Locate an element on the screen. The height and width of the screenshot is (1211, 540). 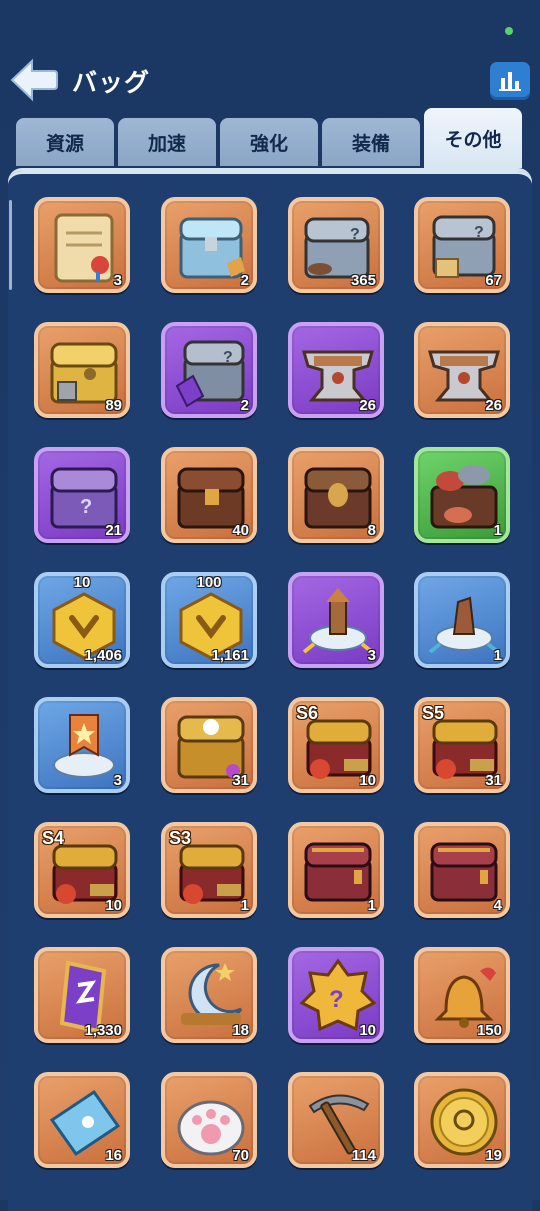
item-count: 1,330 is located at coordinates (103, 1030).